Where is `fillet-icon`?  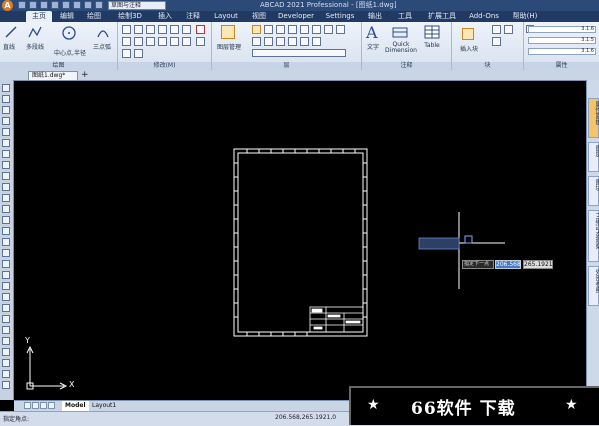
fillet-icon is located at coordinates (174, 29).